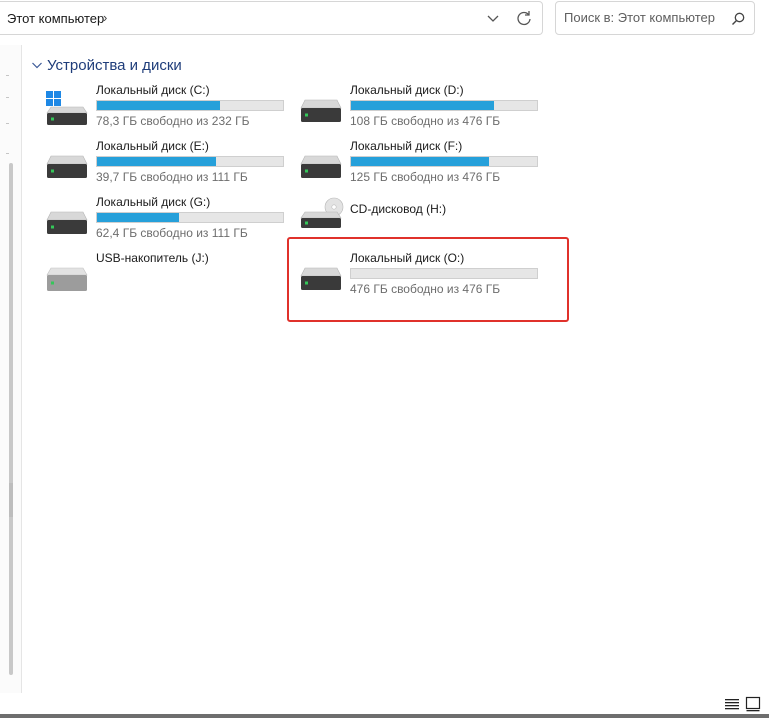 The height and width of the screenshot is (718, 769). I want to click on drive-name: Локальный диск (F:), so click(406, 146).